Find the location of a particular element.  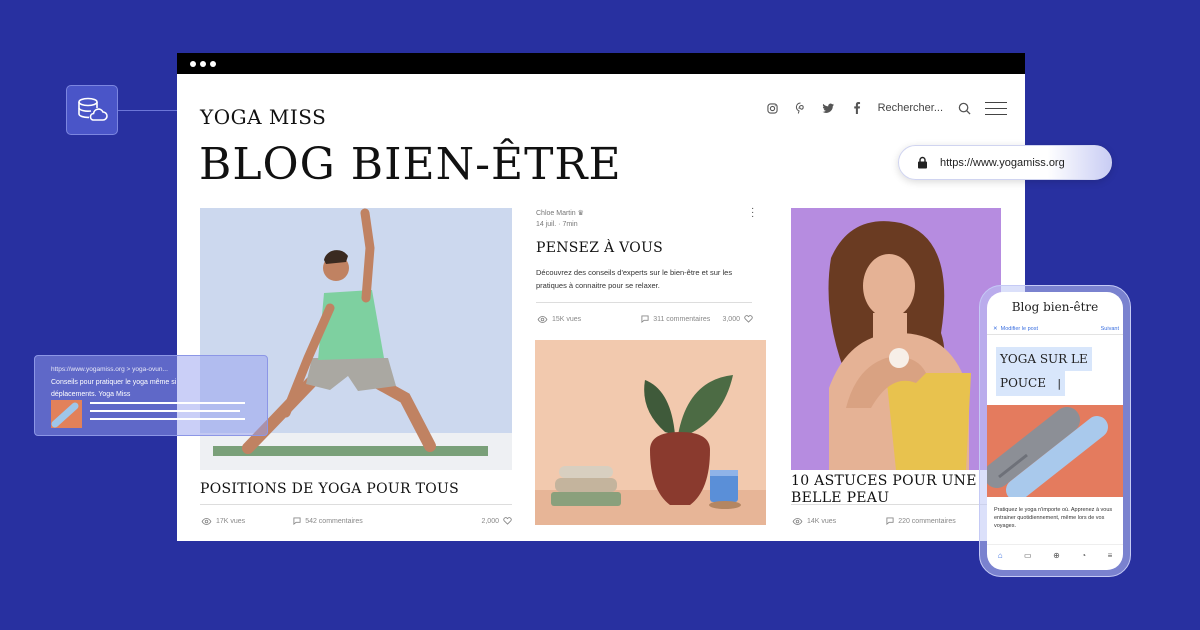

snippet-placeholder-lines is located at coordinates (167, 414).